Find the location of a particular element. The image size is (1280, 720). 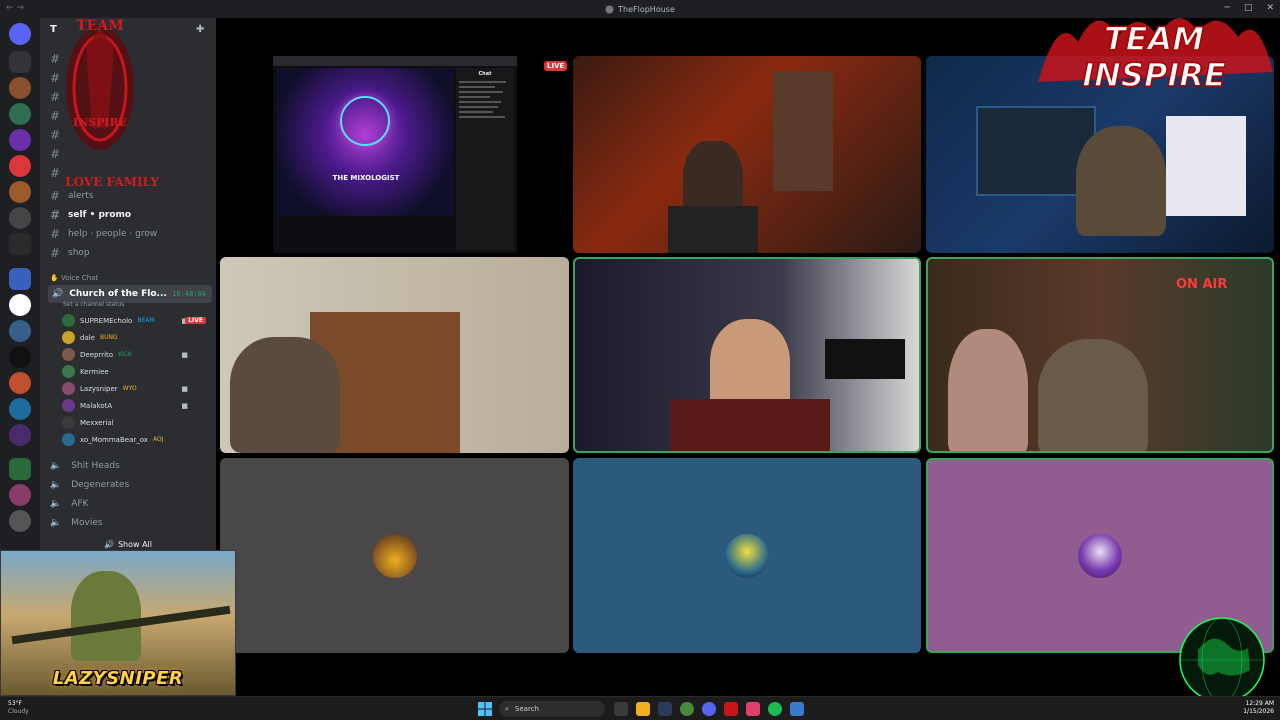

task-view-icon is located at coordinates (621, 709).